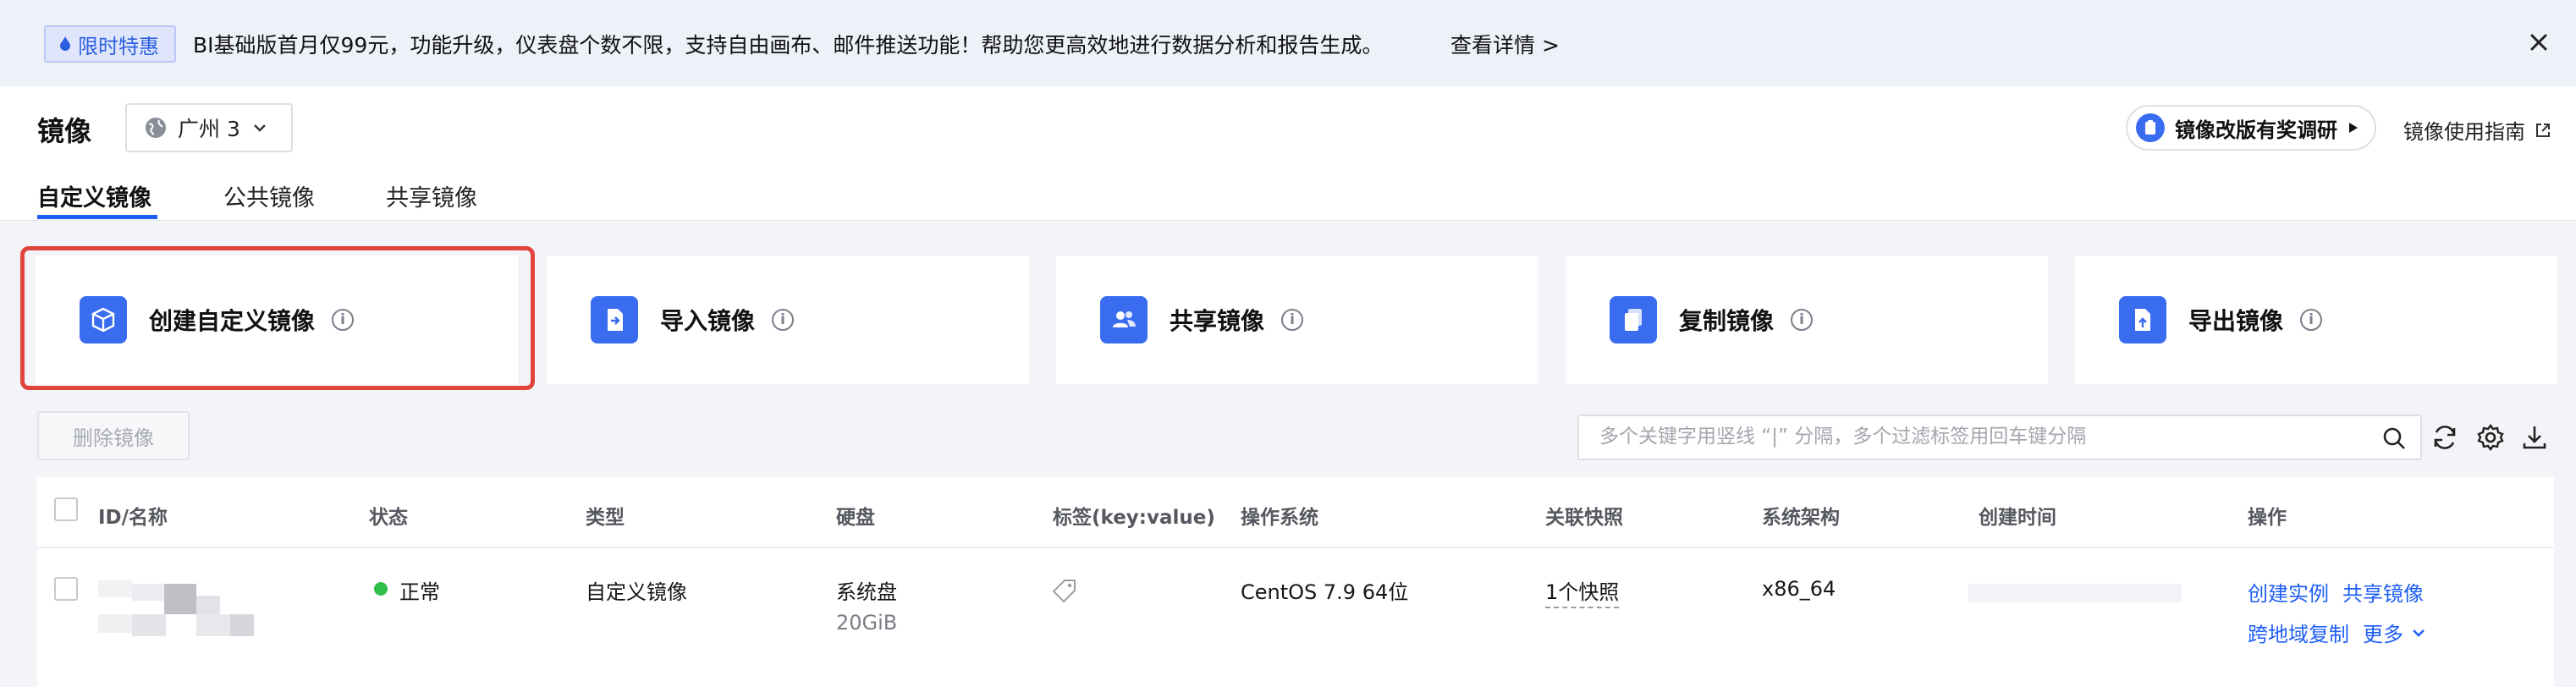 The height and width of the screenshot is (687, 2576). Describe the element at coordinates (2267, 518) in the screenshot. I see `column-header-actions: 操作` at that location.